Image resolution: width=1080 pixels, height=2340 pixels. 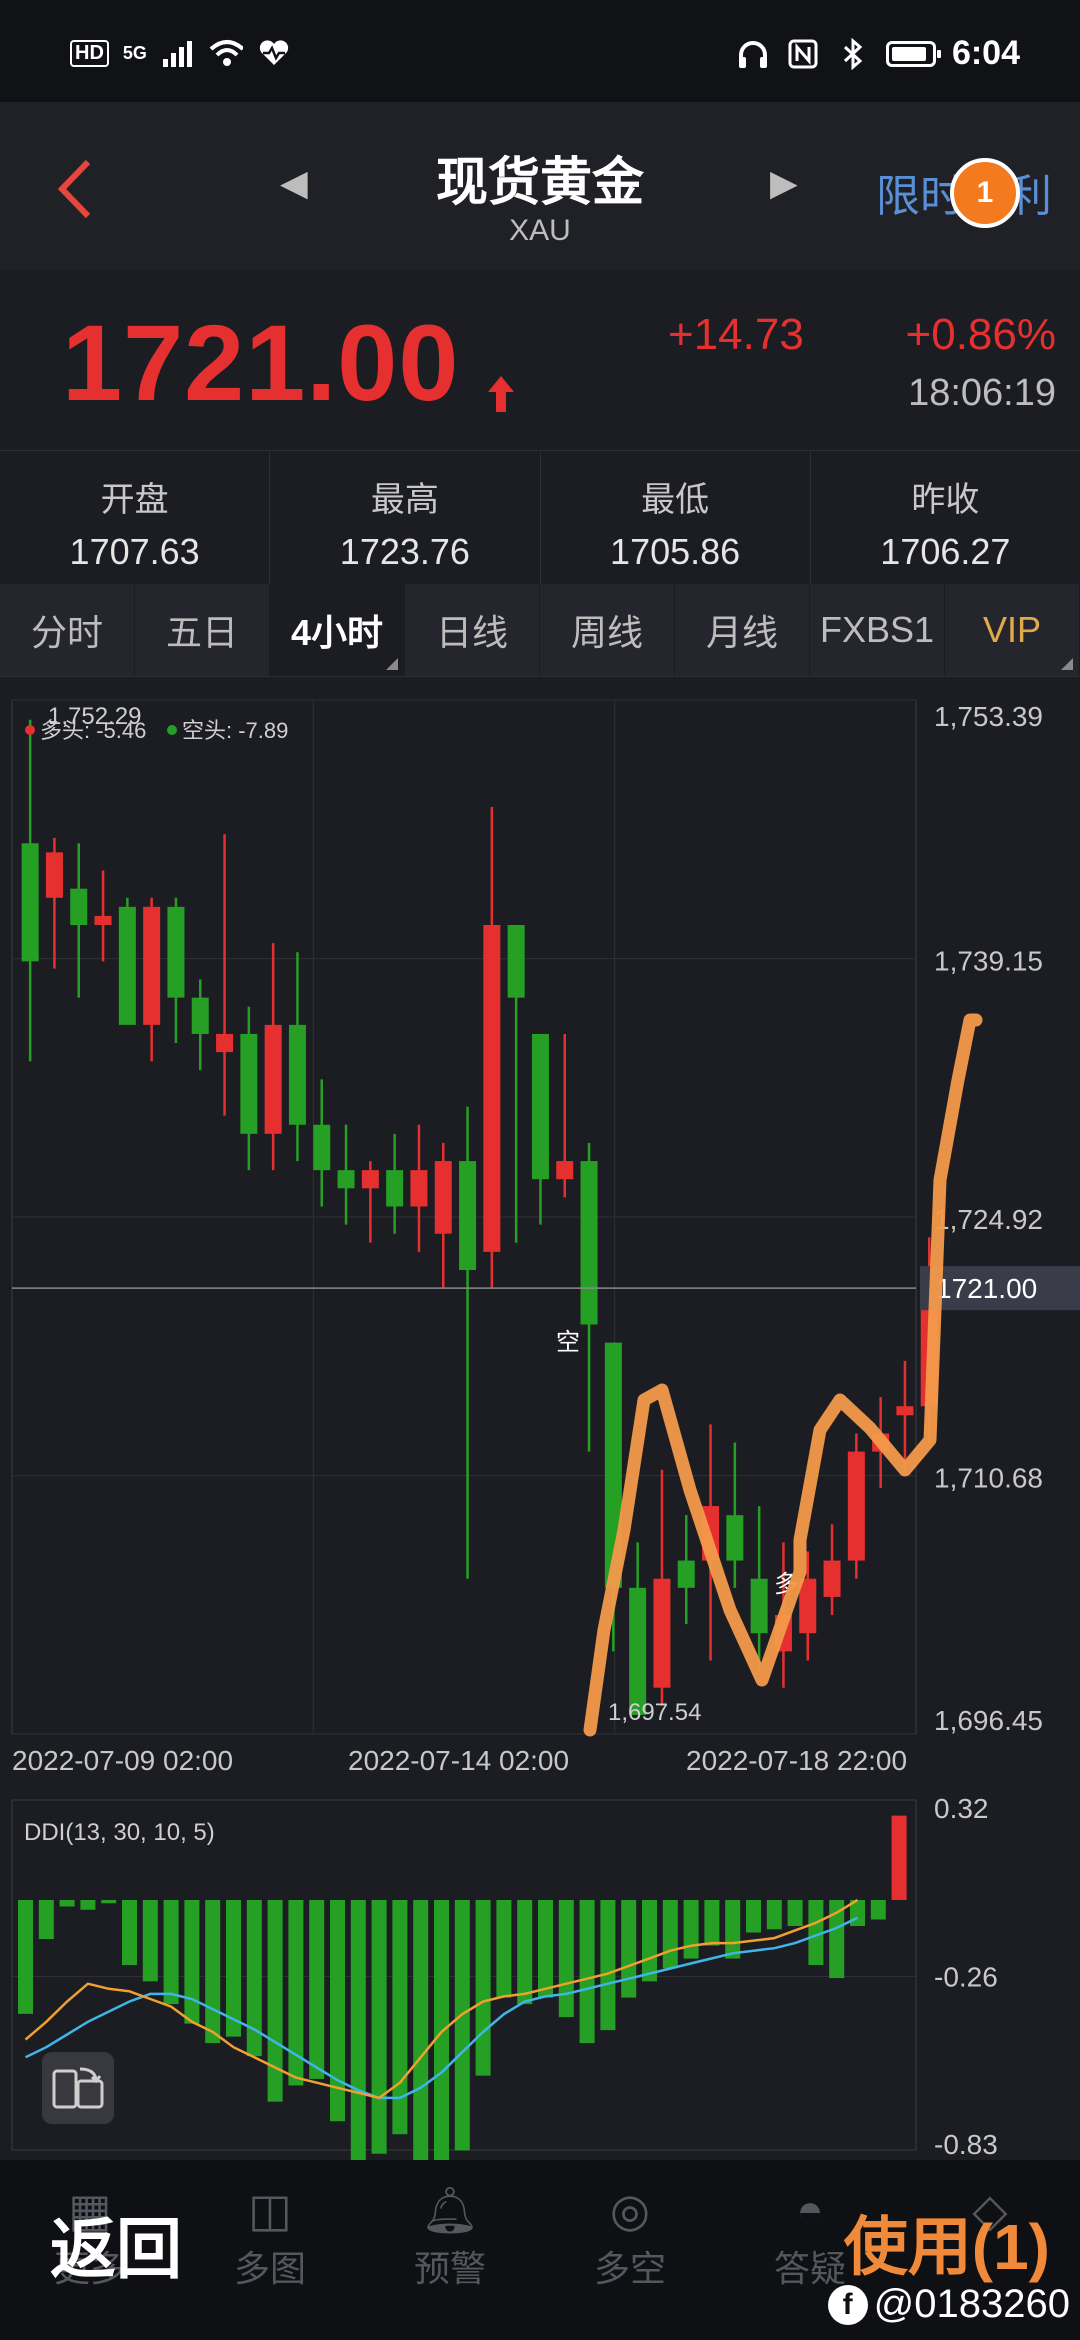 I want to click on stat-label: 最低, so click(x=675, y=500).